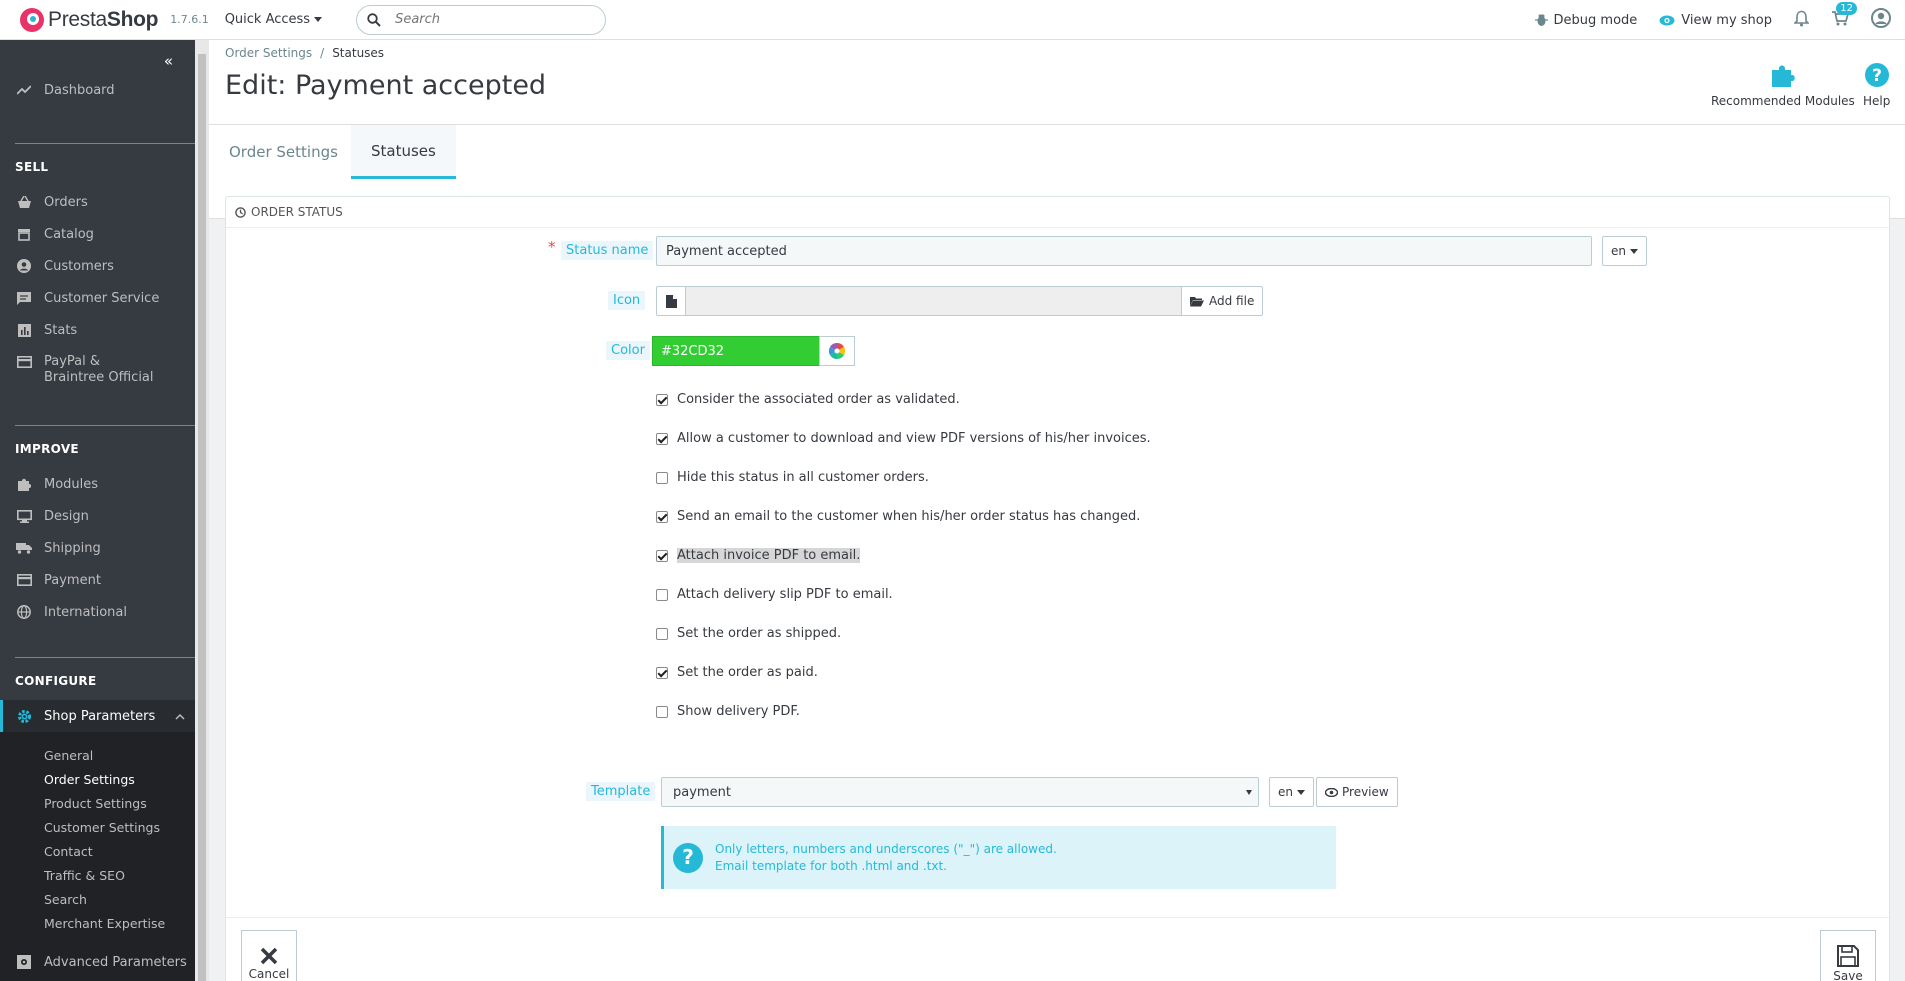 Image resolution: width=1905 pixels, height=981 pixels. I want to click on eye-icon, so click(1667, 20).